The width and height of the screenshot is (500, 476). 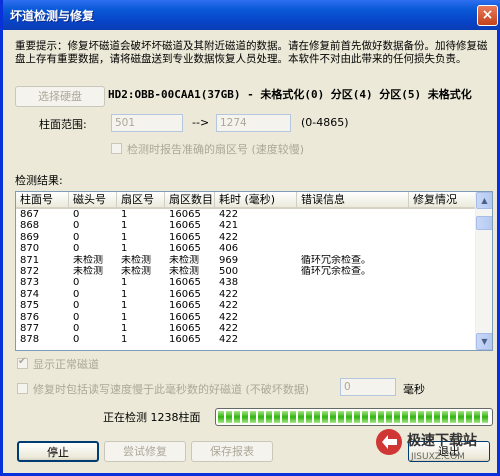 What do you see at coordinates (116, 148) in the screenshot?
I see `report-sector-checkbox` at bounding box center [116, 148].